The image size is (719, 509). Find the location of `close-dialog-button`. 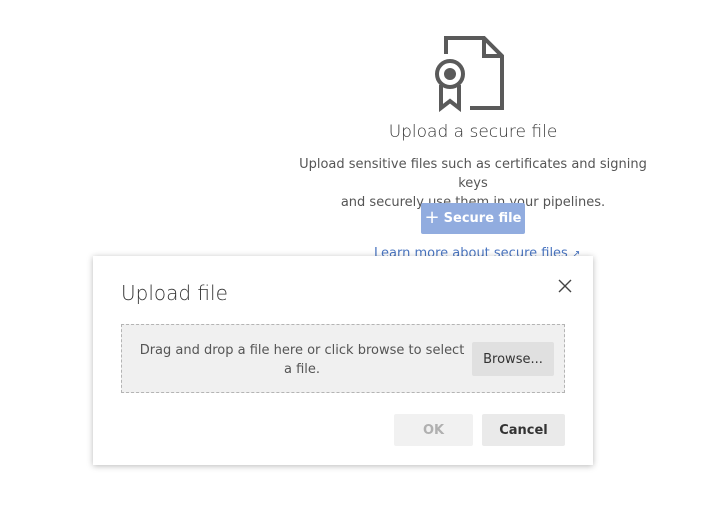

close-dialog-button is located at coordinates (565, 286).